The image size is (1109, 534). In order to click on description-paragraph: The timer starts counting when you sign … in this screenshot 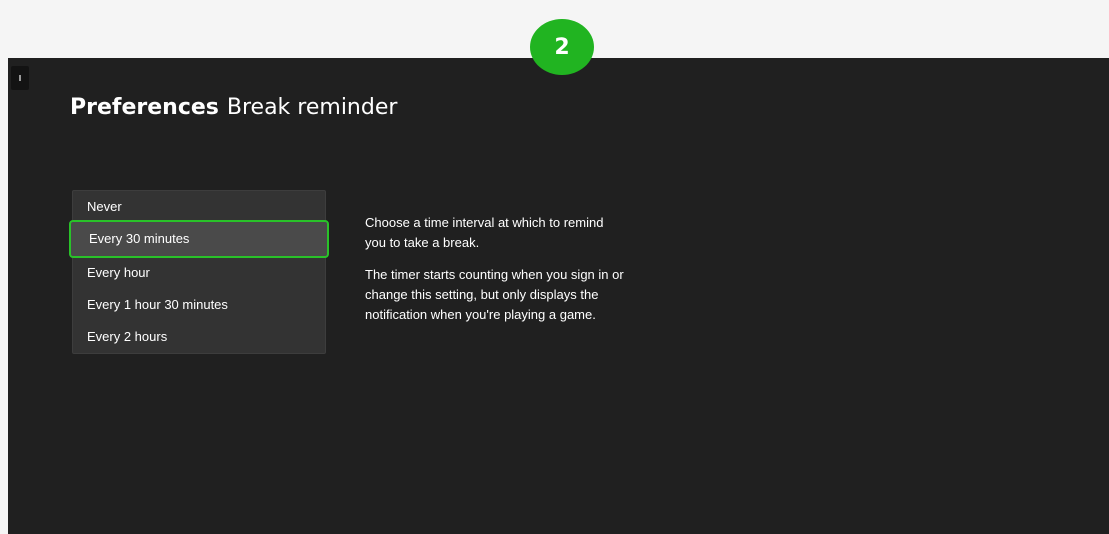, I will do `click(494, 294)`.